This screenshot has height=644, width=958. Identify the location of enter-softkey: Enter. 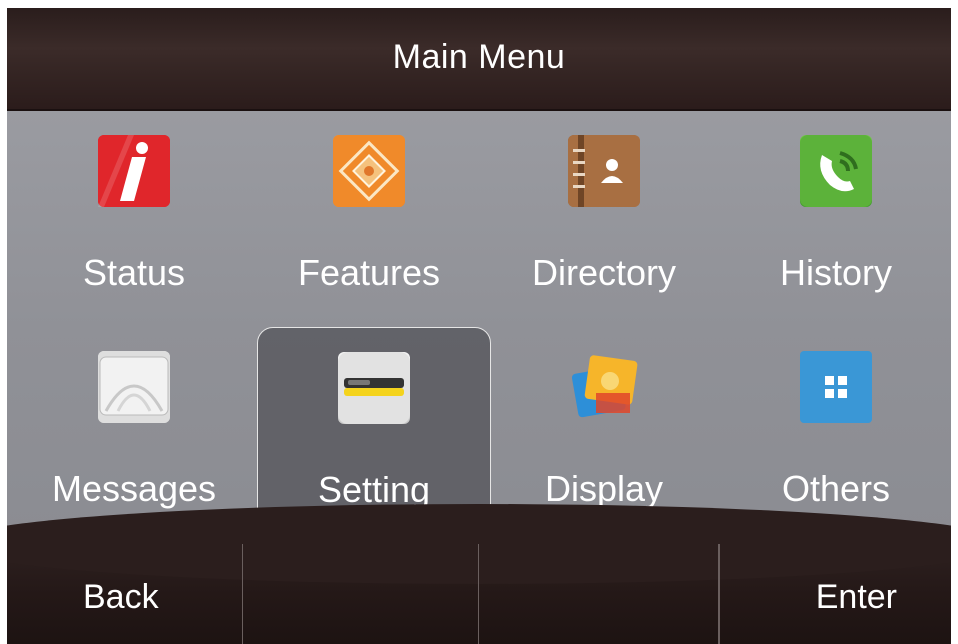
(835, 594).